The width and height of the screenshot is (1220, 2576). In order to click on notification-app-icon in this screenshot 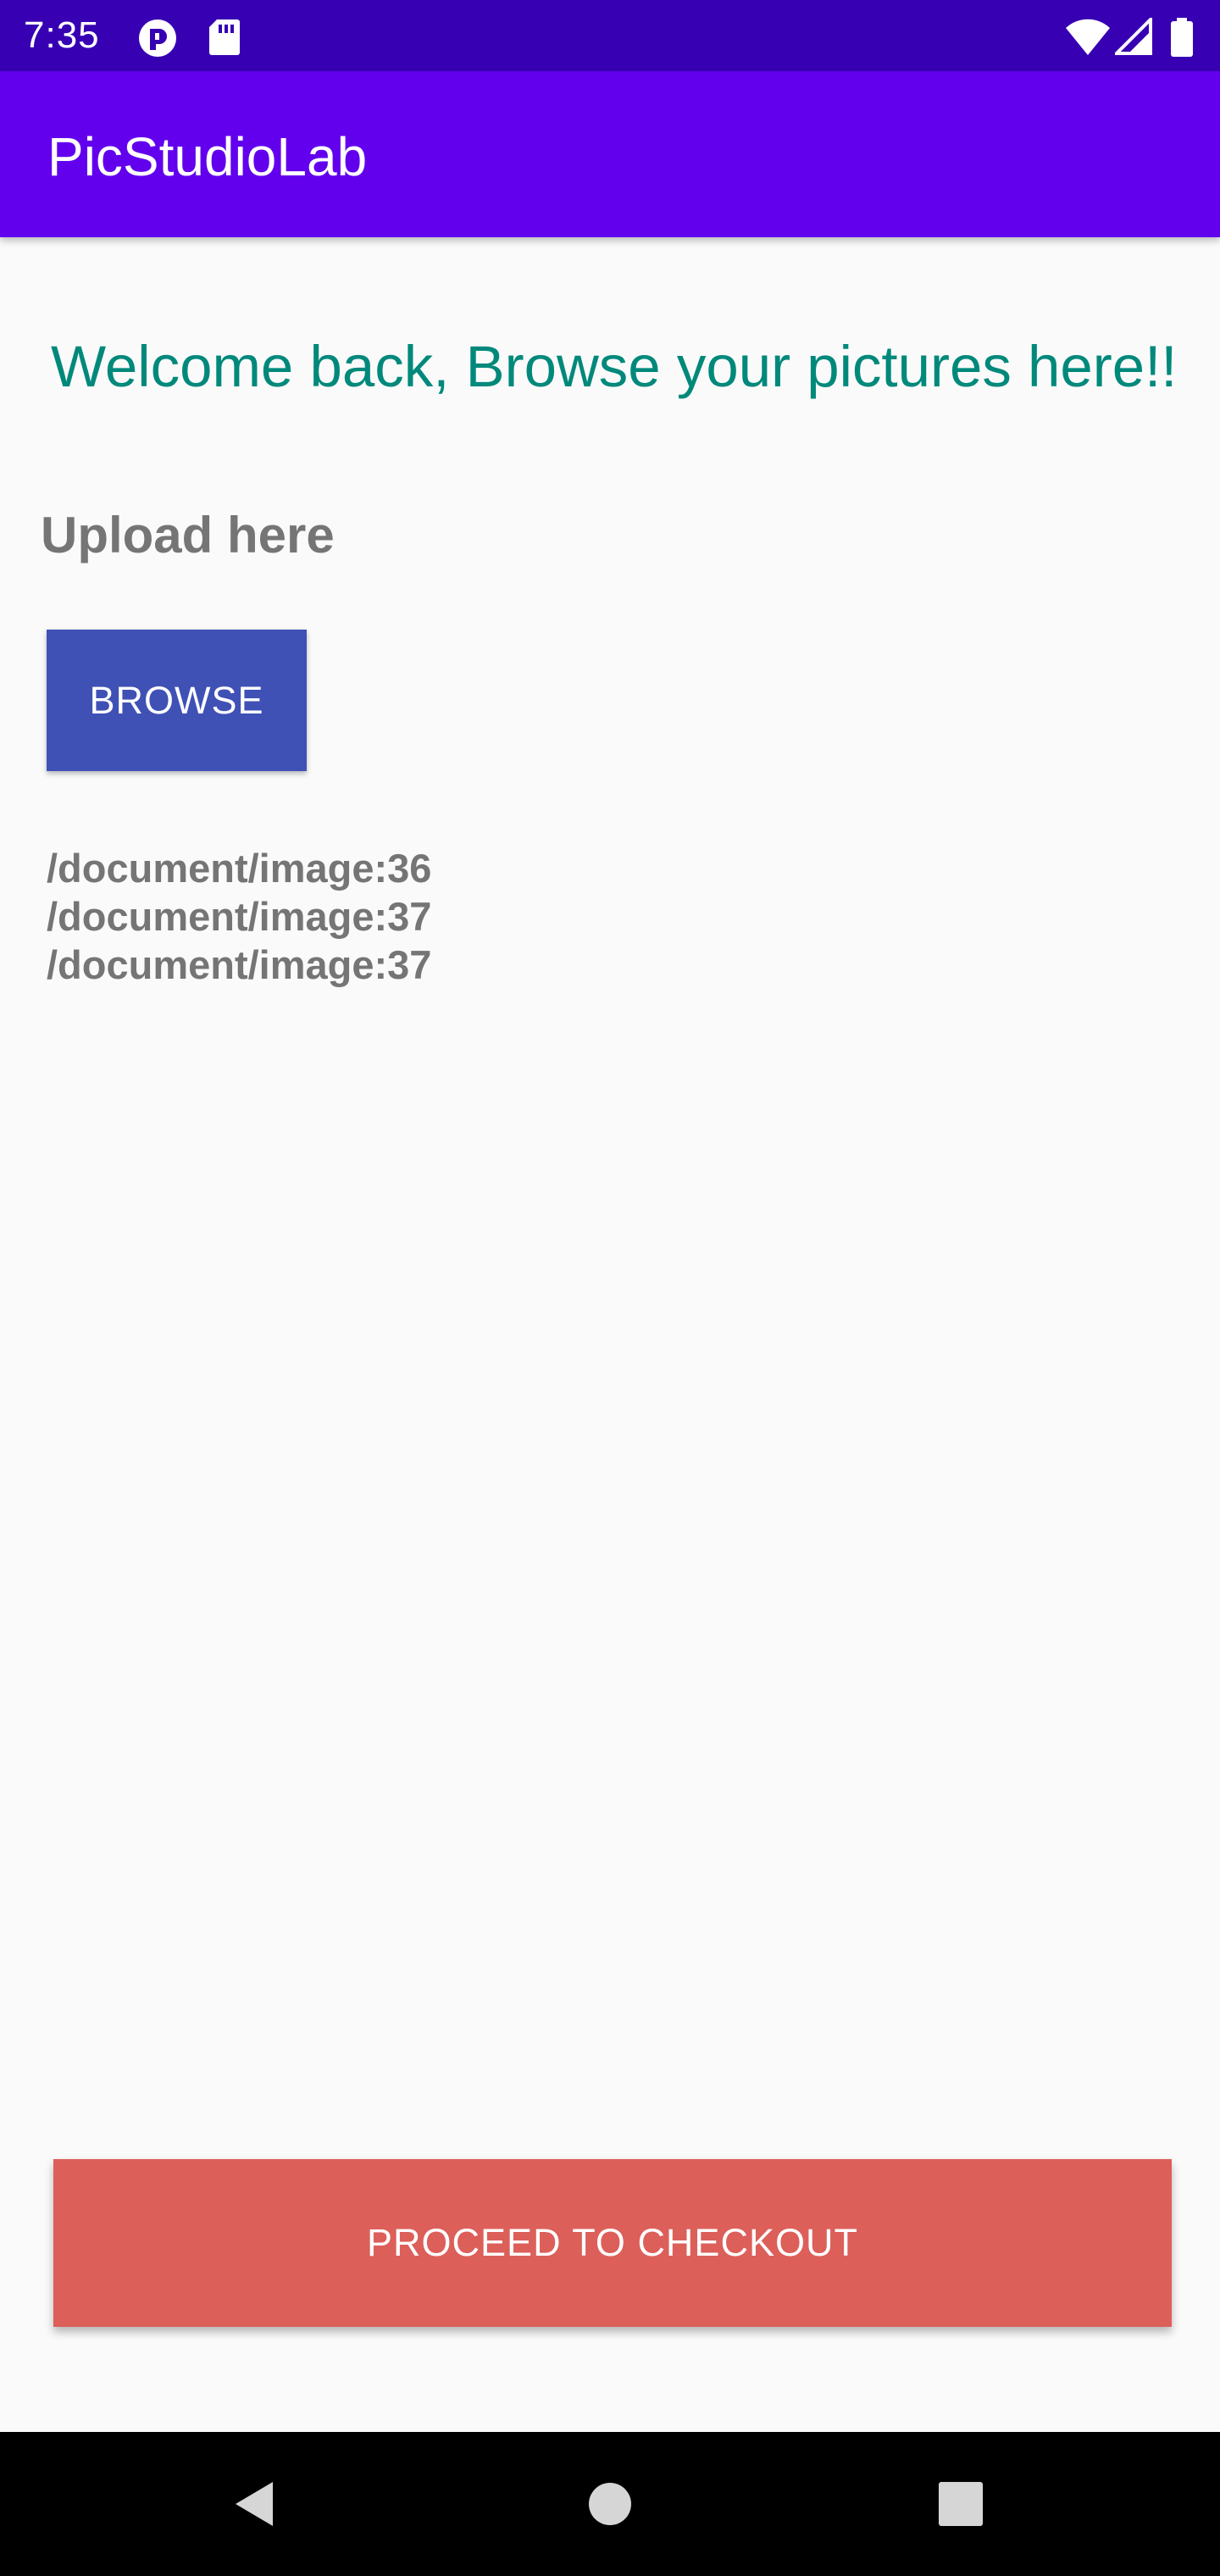, I will do `click(157, 38)`.